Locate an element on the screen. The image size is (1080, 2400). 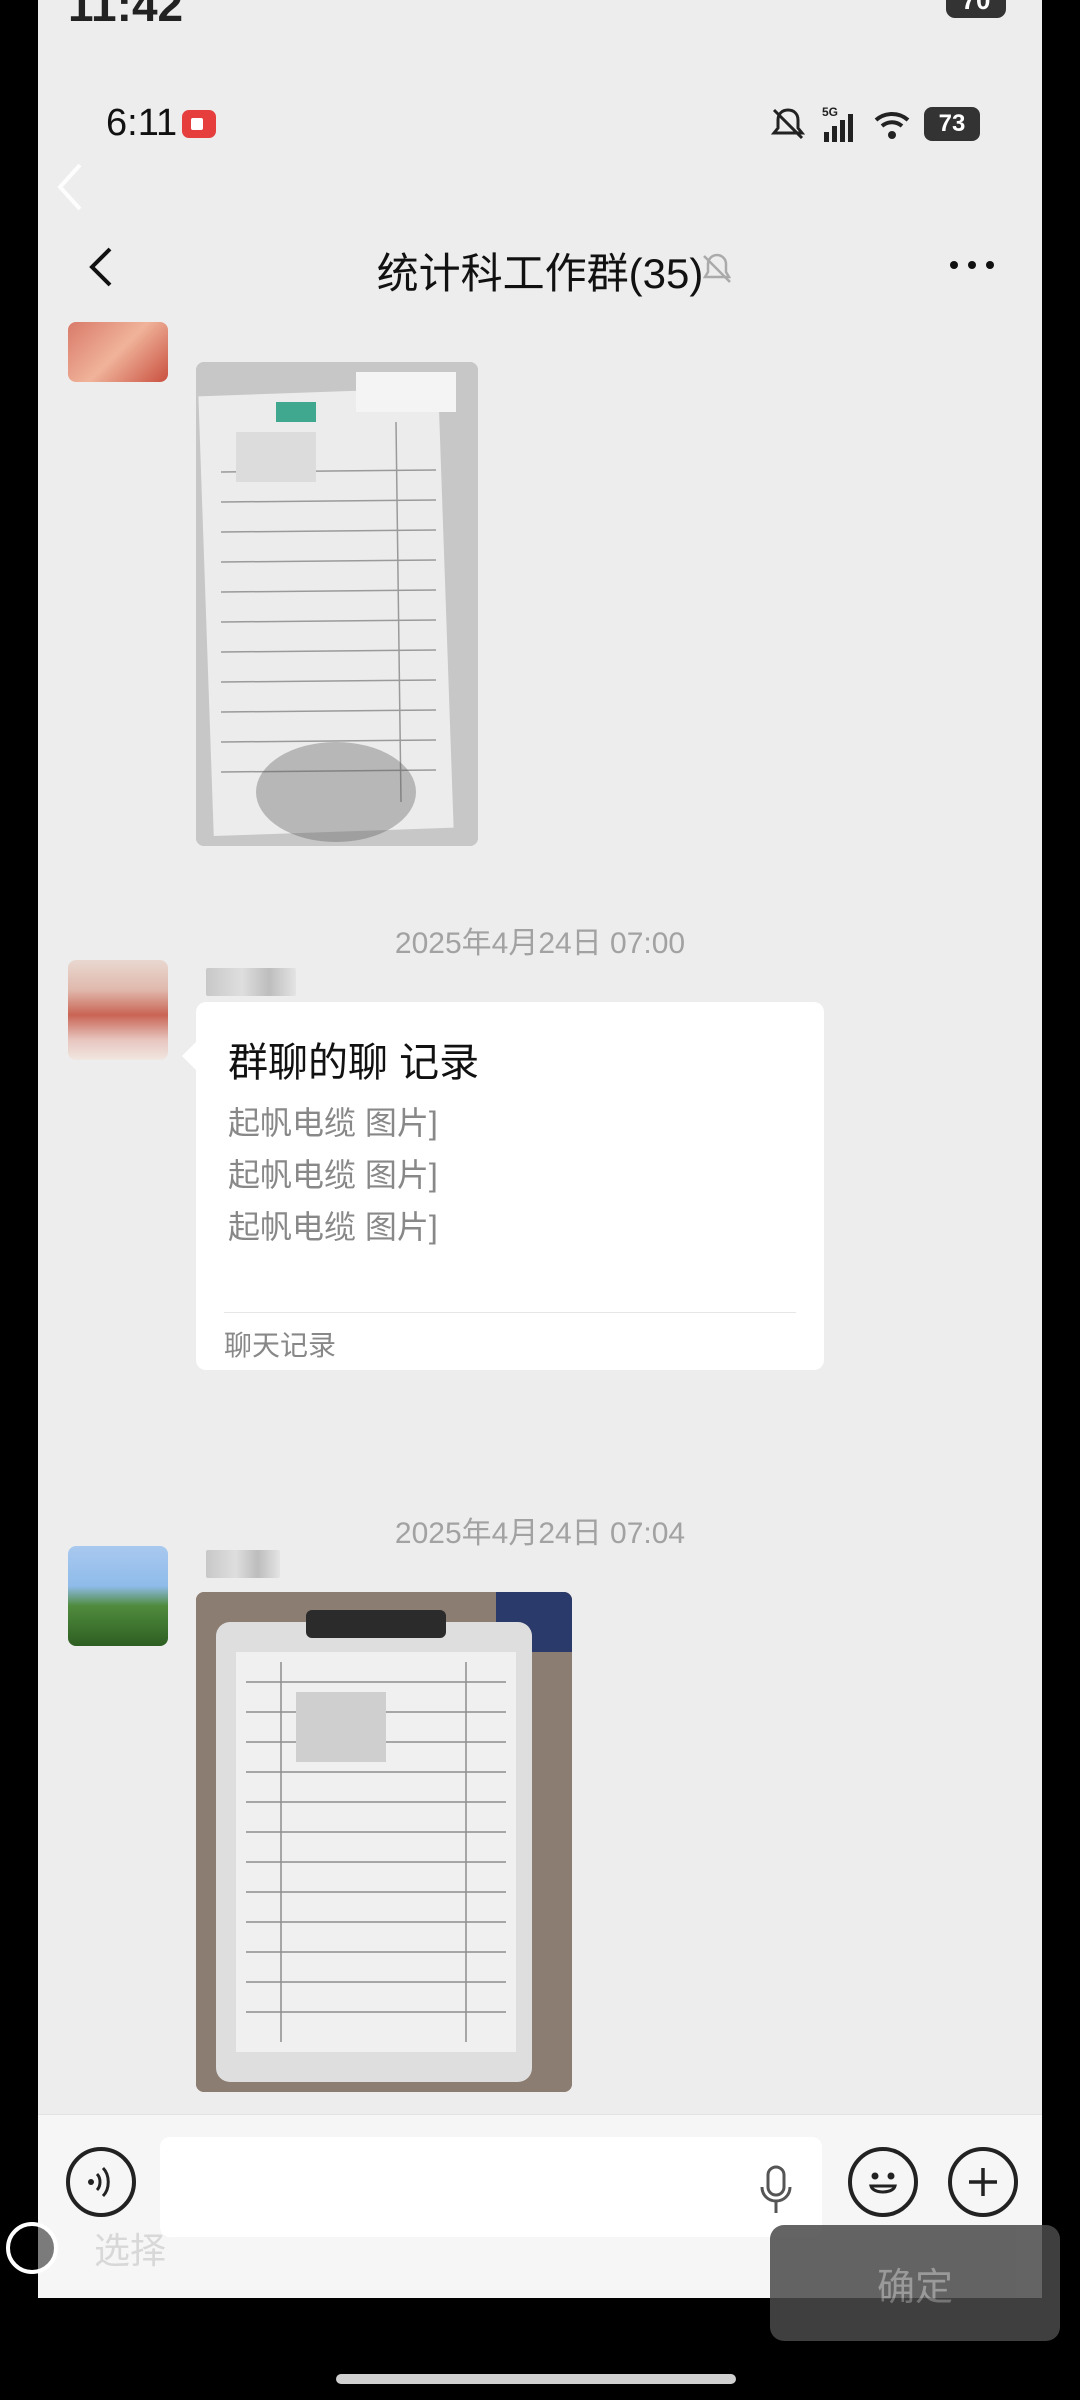
status-icons: 5G 73 is located at coordinates (874, 124).